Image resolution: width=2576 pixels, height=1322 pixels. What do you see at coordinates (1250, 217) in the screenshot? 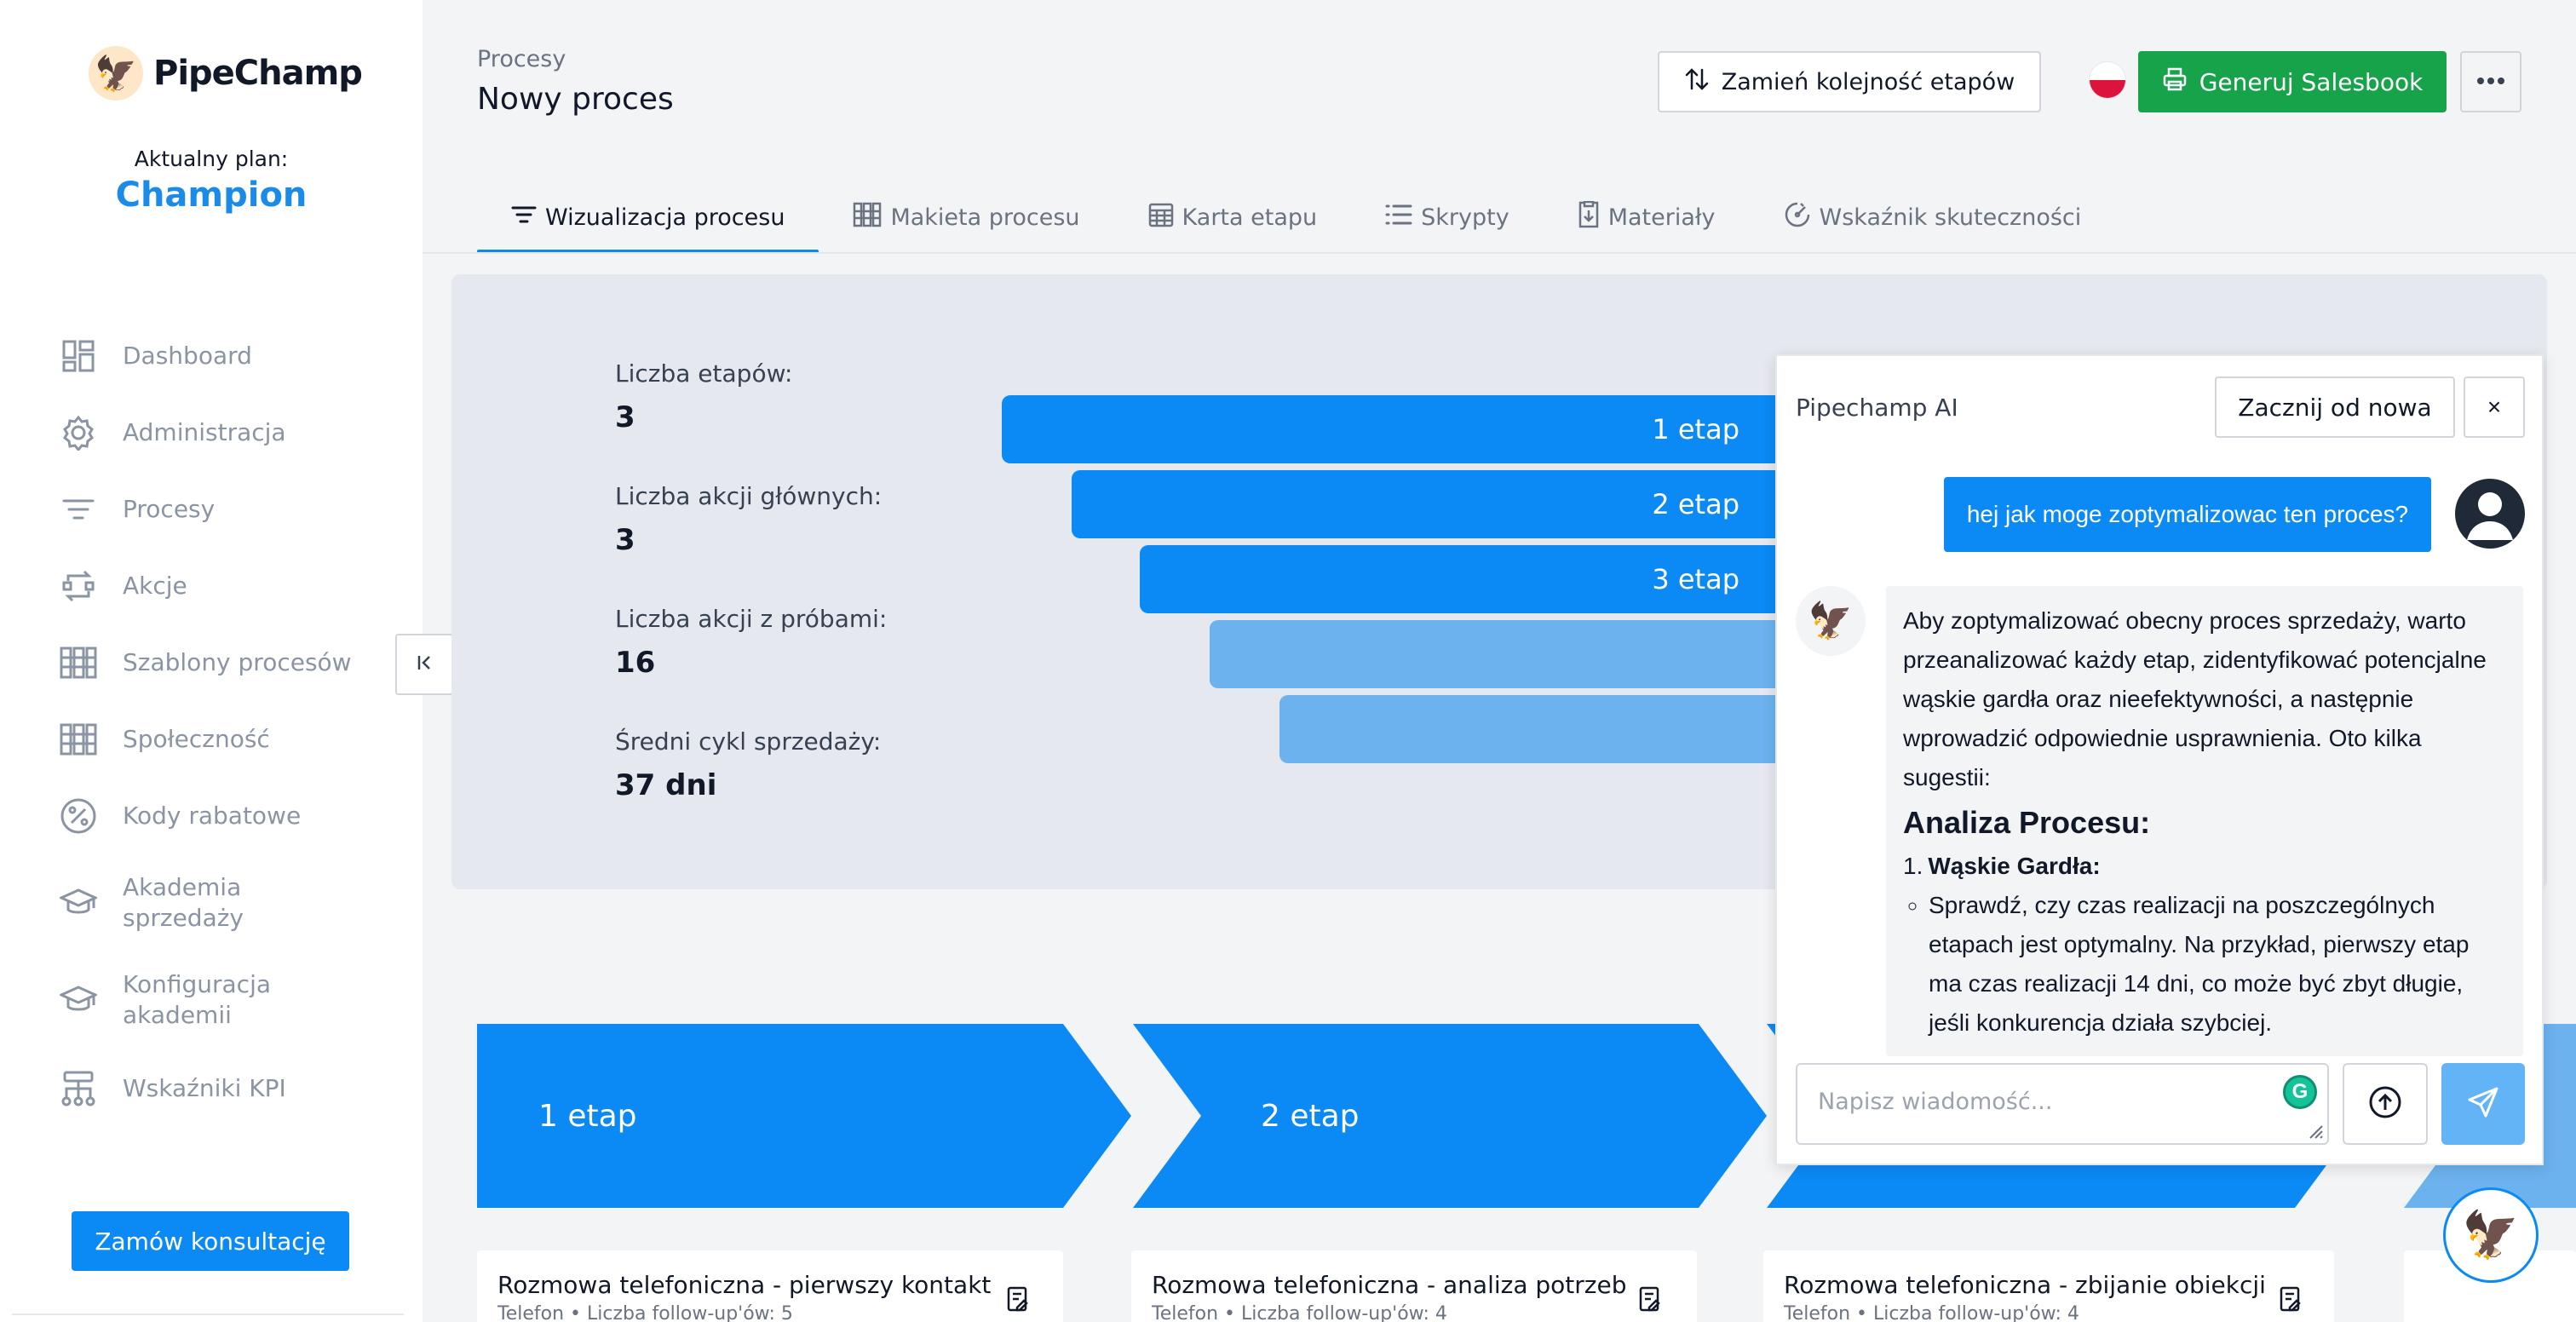
I see `tab-label: Karta etapu` at bounding box center [1250, 217].